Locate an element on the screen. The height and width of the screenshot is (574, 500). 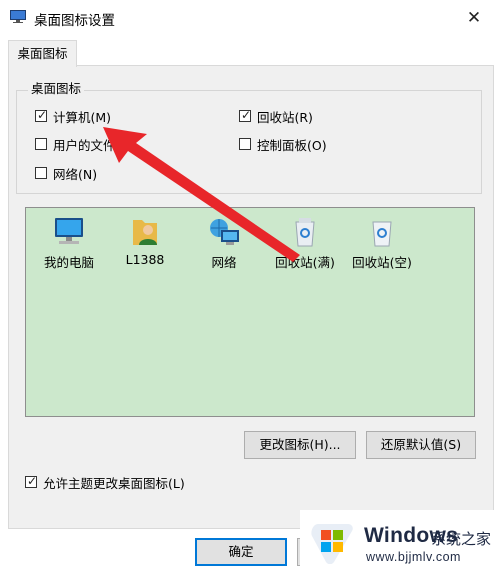
icon-label: 网络 is located at coordinates (224, 262).